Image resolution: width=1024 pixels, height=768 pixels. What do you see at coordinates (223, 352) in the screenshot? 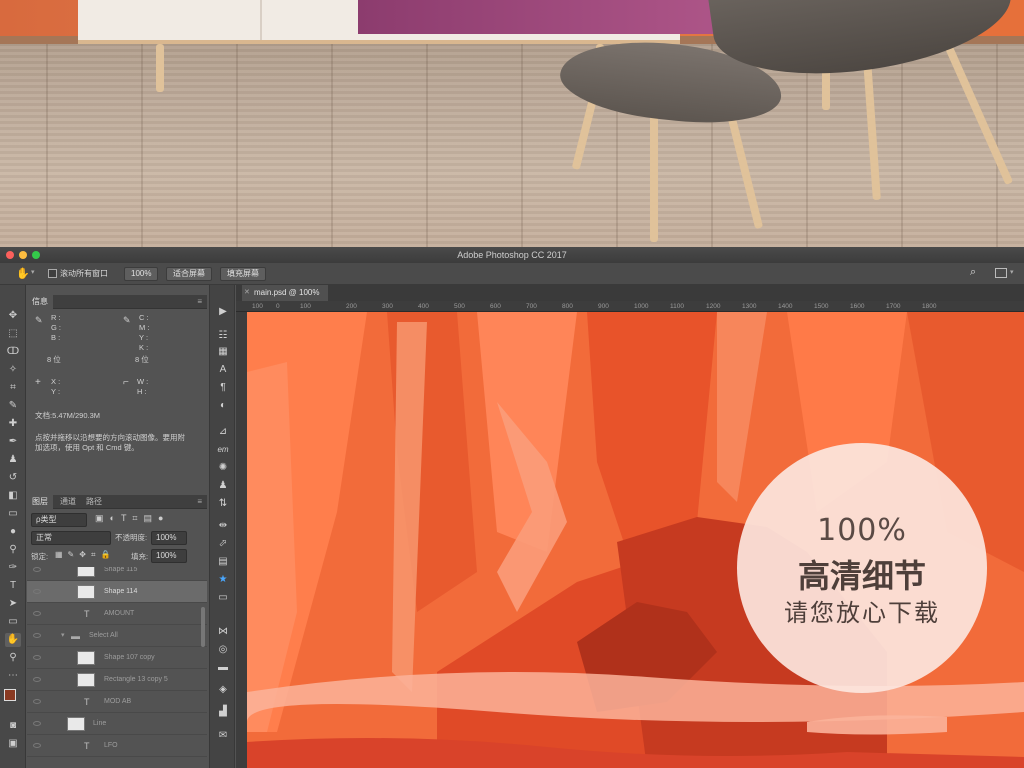
I see `adjustments-icon: ▦` at bounding box center [223, 352].